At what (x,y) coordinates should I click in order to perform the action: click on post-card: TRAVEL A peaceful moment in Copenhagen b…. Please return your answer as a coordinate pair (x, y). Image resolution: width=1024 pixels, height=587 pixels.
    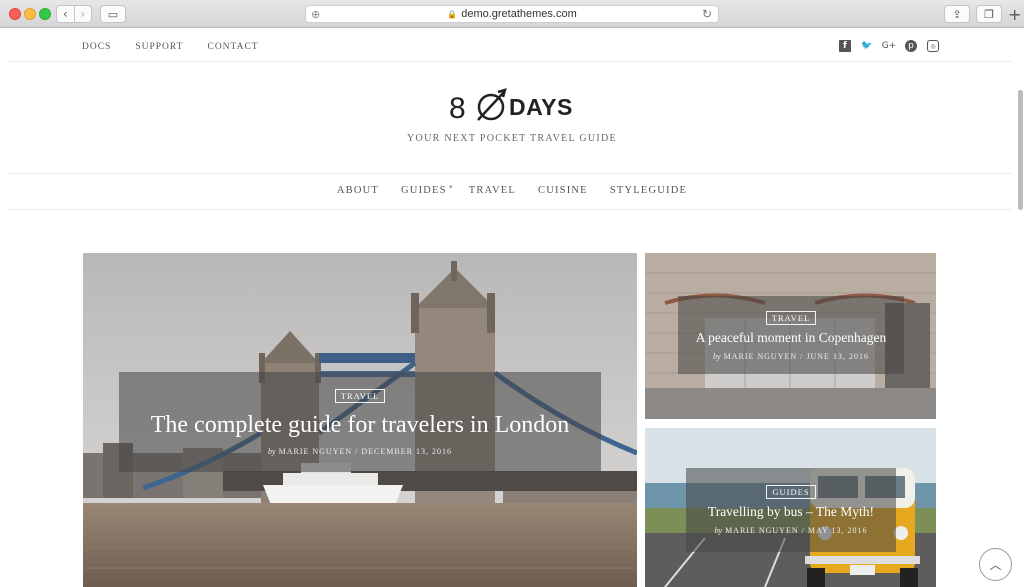
    Looking at the image, I should click on (790, 336).